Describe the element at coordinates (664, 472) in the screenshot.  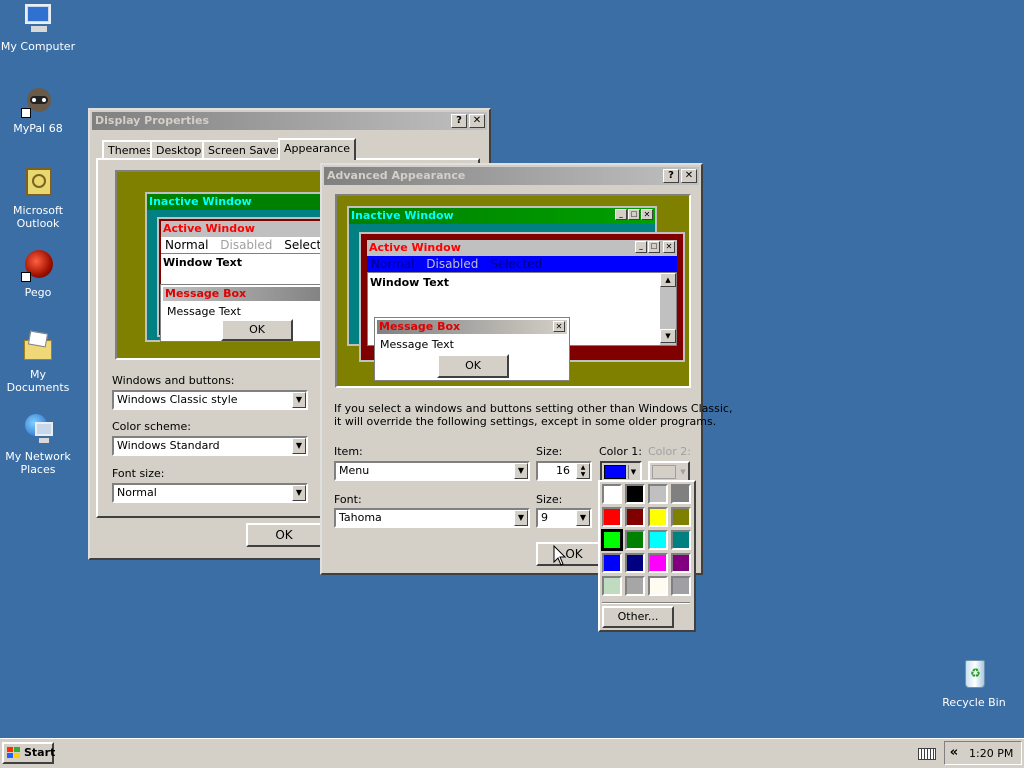
I see `color2-swatch` at that location.